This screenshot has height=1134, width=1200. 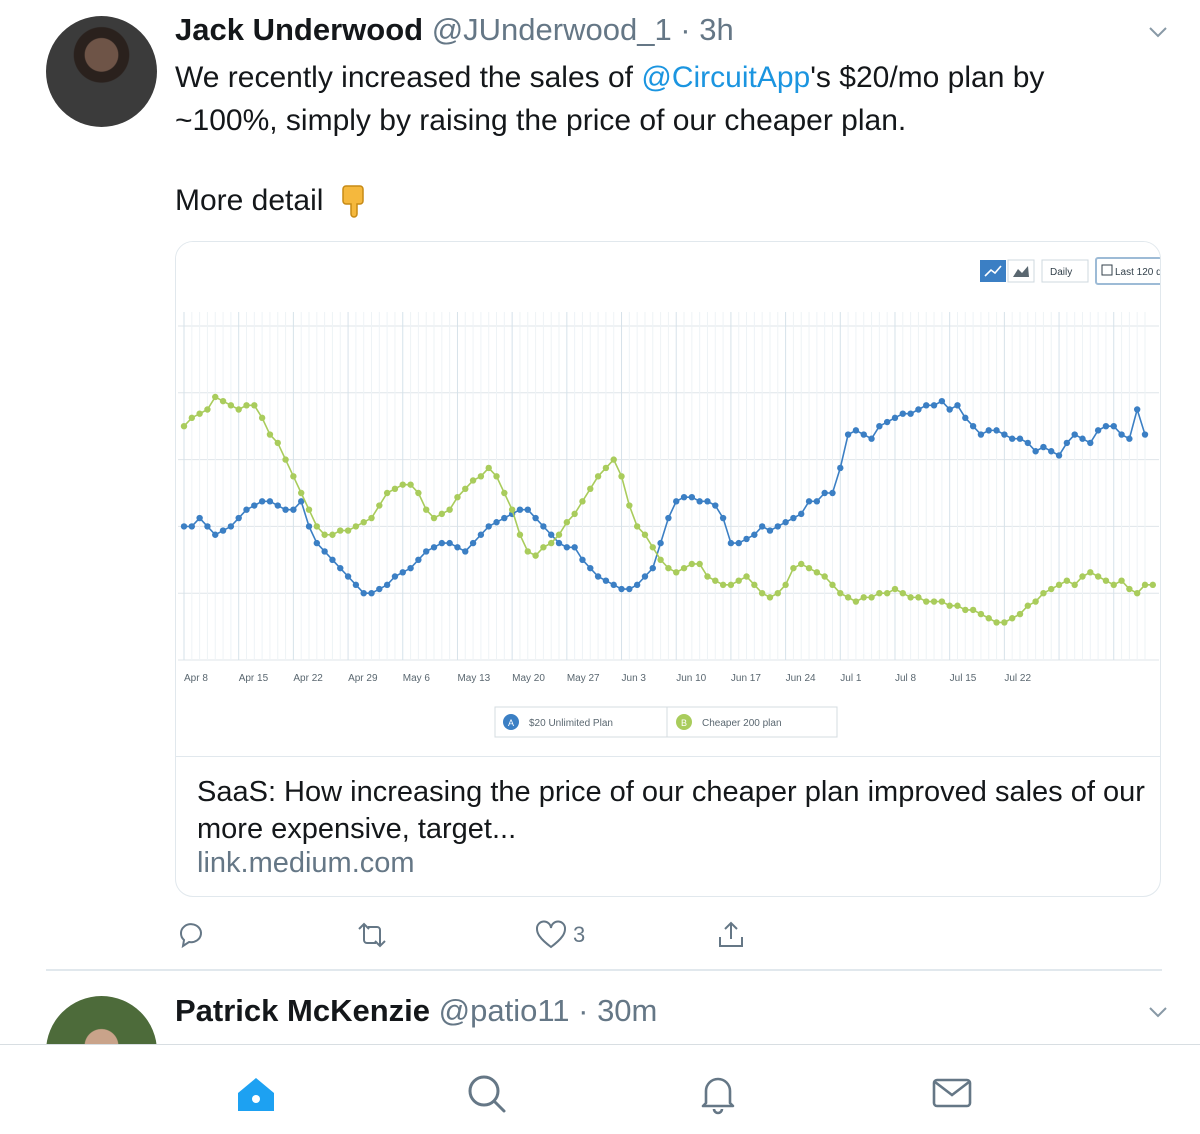 What do you see at coordinates (1021, 271) in the screenshot?
I see `area-chart-toggle` at bounding box center [1021, 271].